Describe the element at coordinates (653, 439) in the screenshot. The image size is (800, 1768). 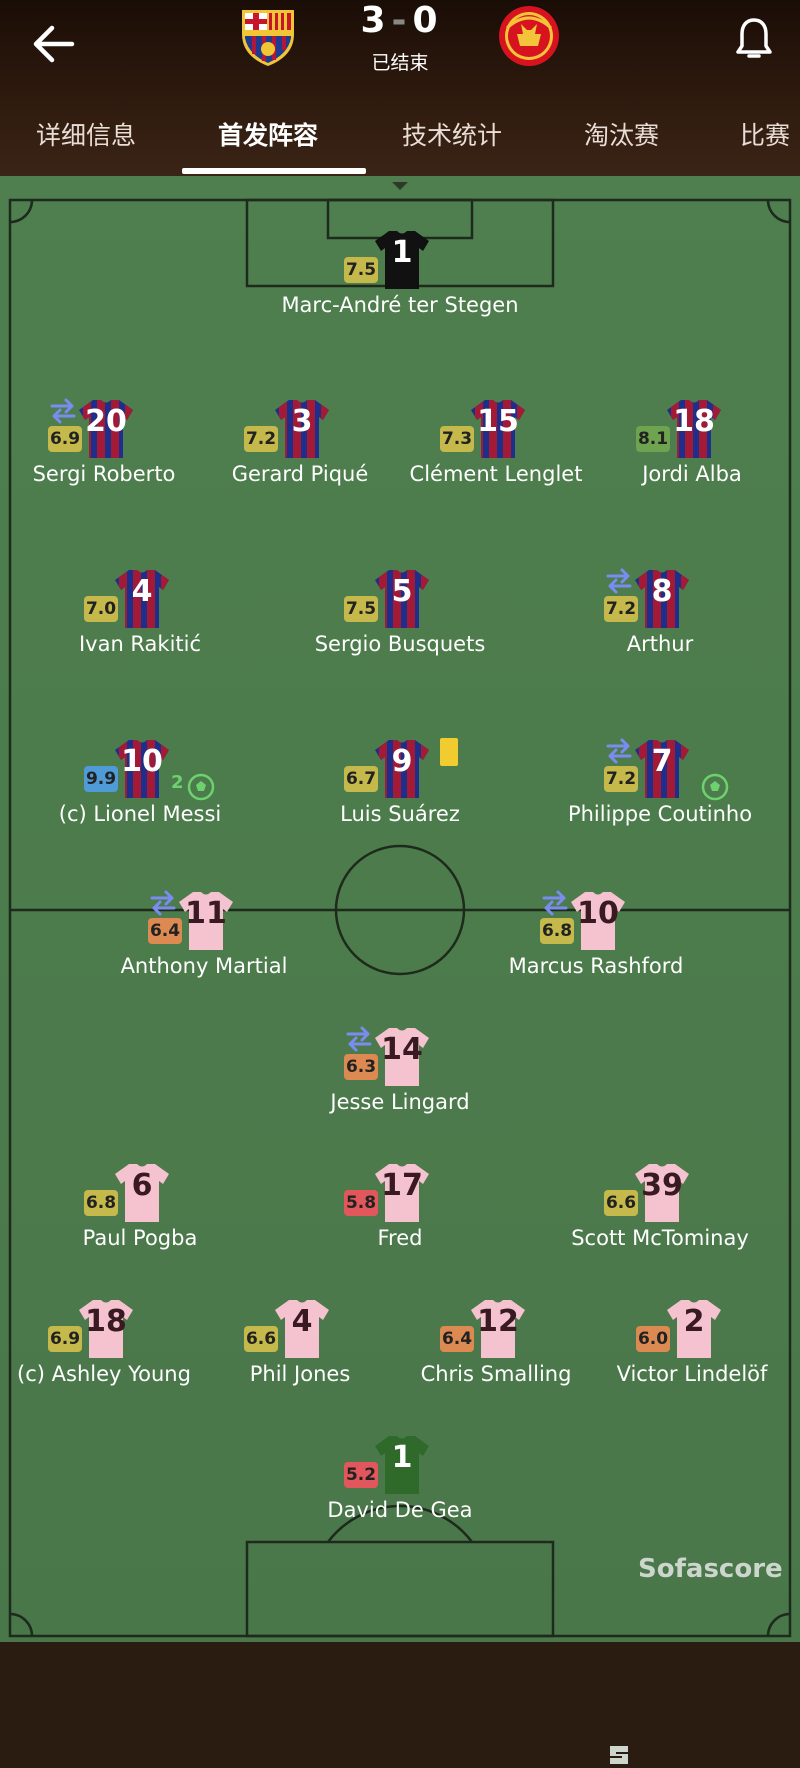
I see `player-rating: 8.1` at that location.